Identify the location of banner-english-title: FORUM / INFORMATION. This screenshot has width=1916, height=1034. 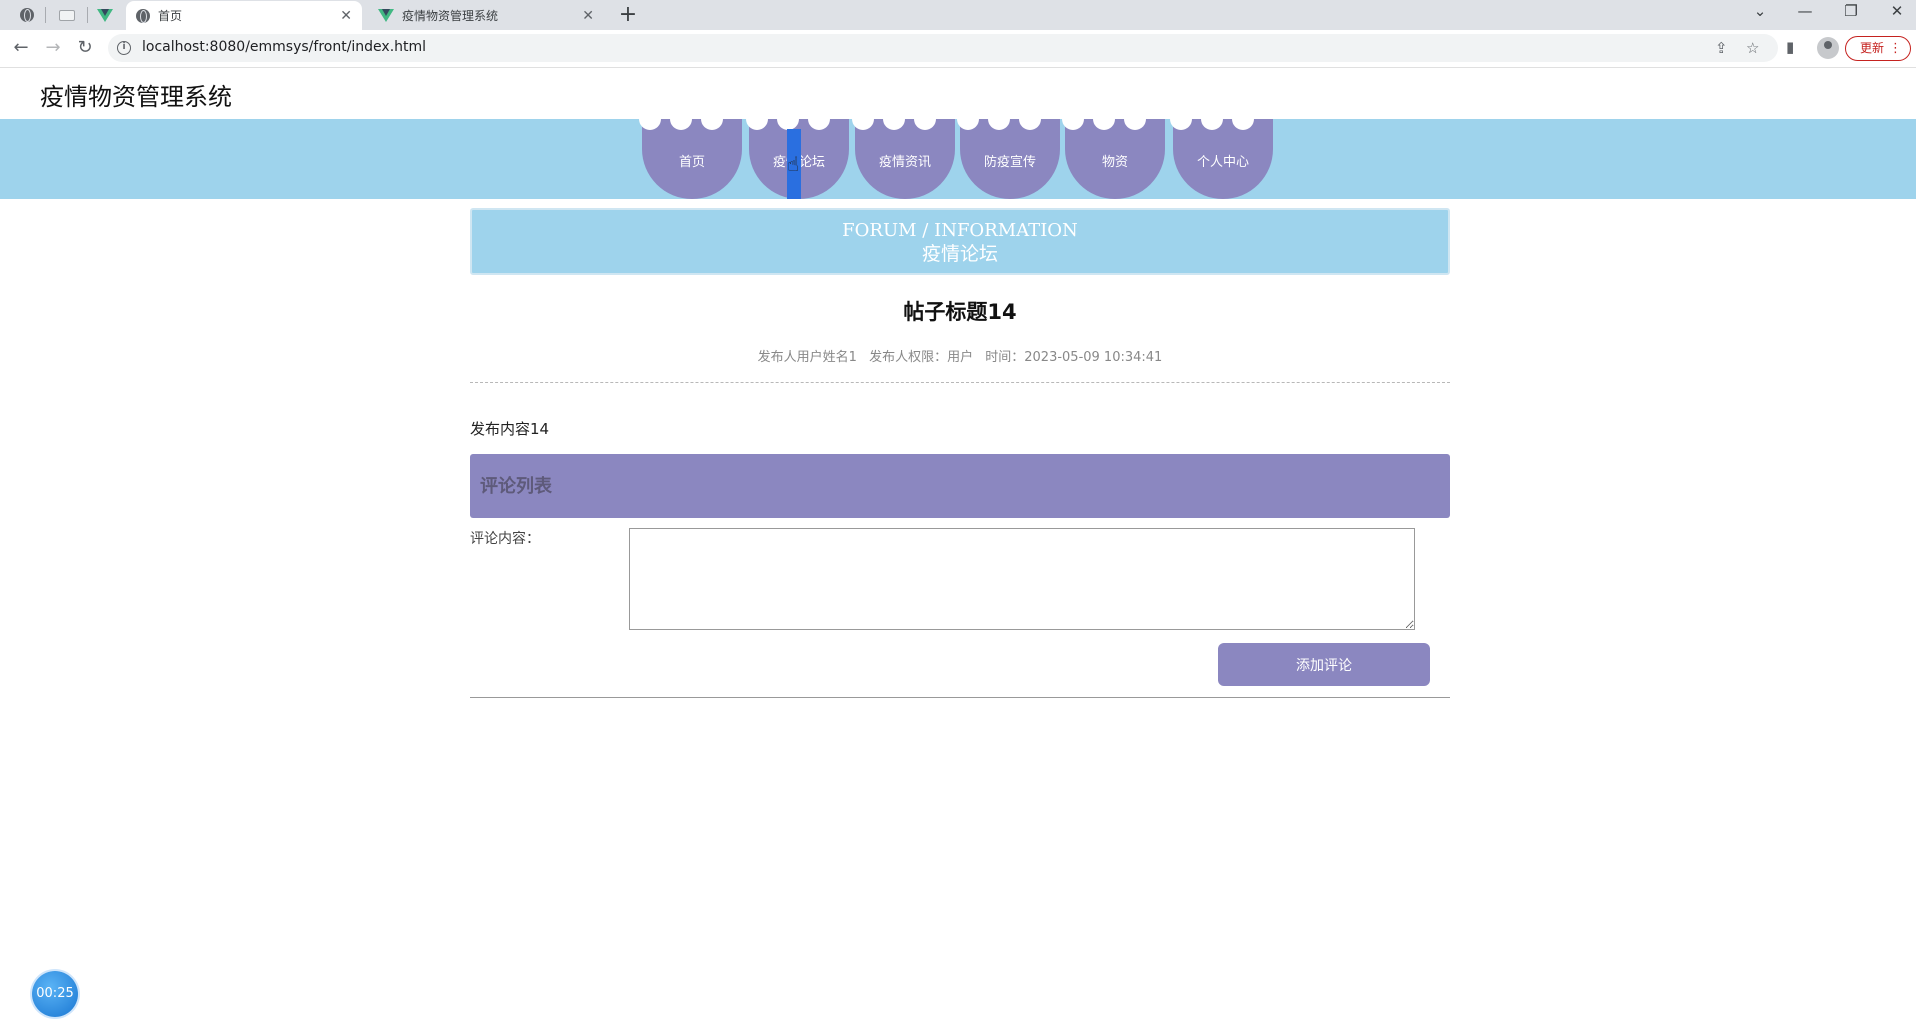
(960, 230).